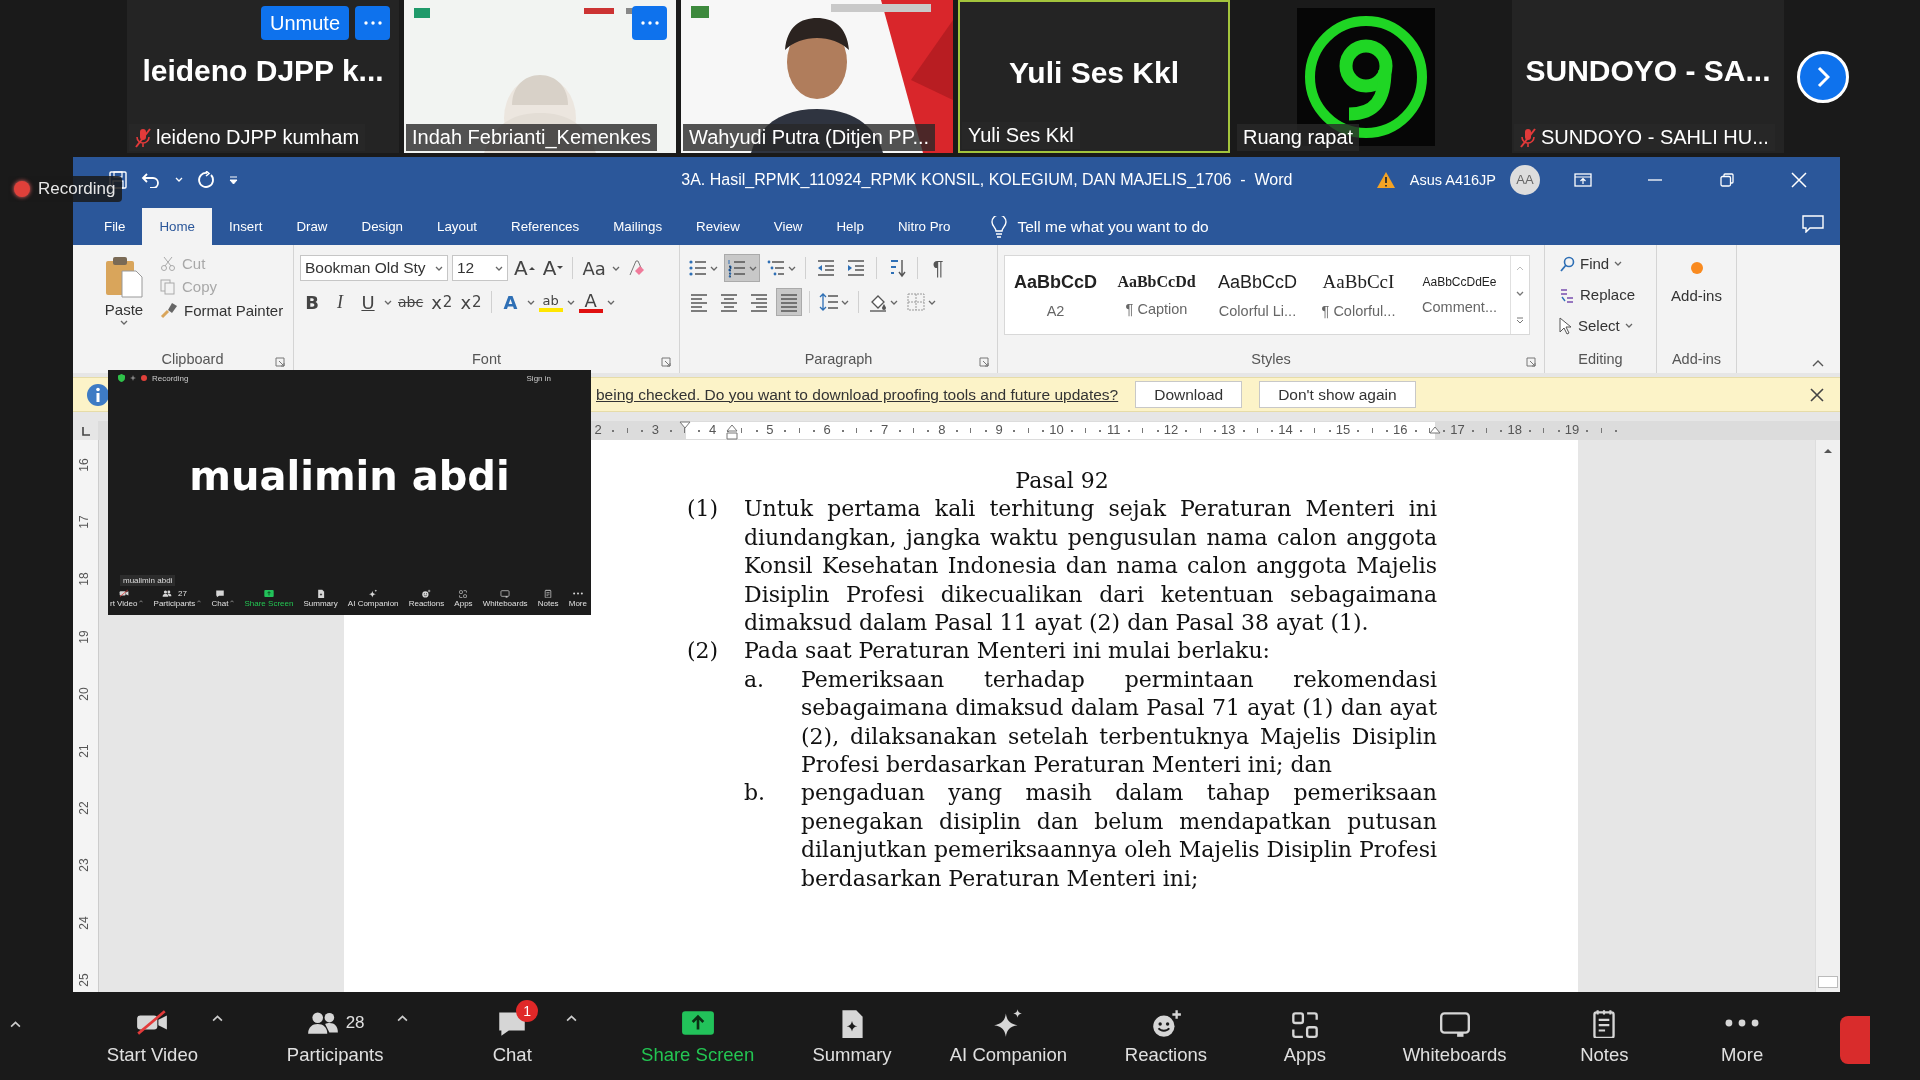 This screenshot has width=1920, height=1080. I want to click on ribbon-tab: Design, so click(382, 226).